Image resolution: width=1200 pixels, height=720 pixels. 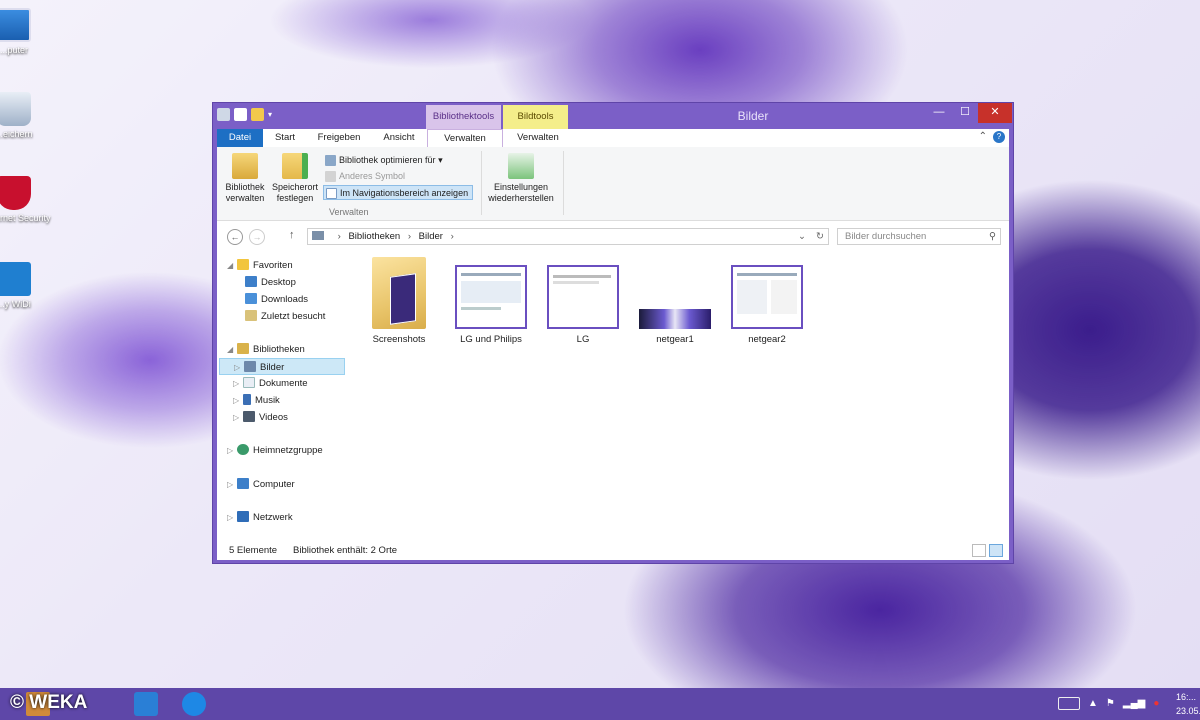 I want to click on flag-icon: ⚑, so click(x=1110, y=703).